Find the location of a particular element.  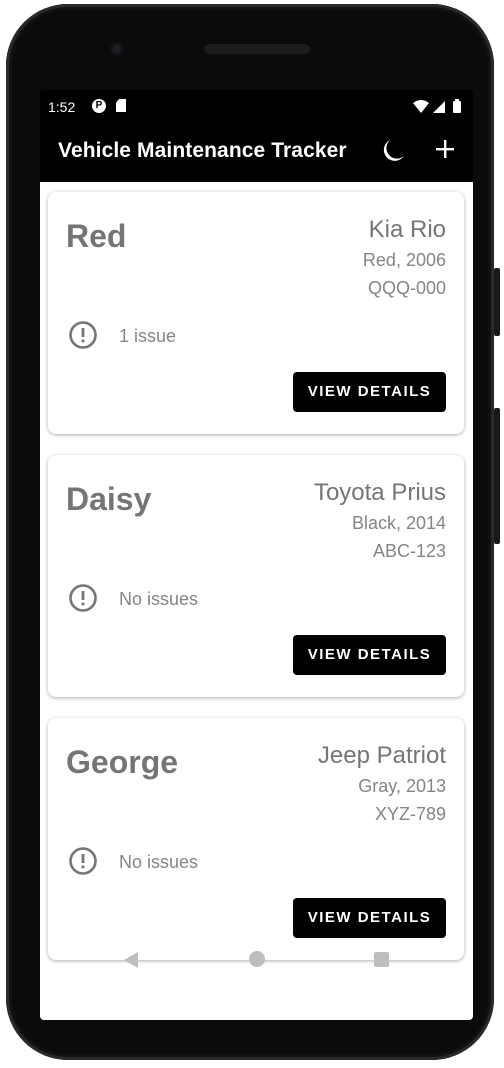

app-bar: Vehicle Maintenance Tracker is located at coordinates (256, 152).